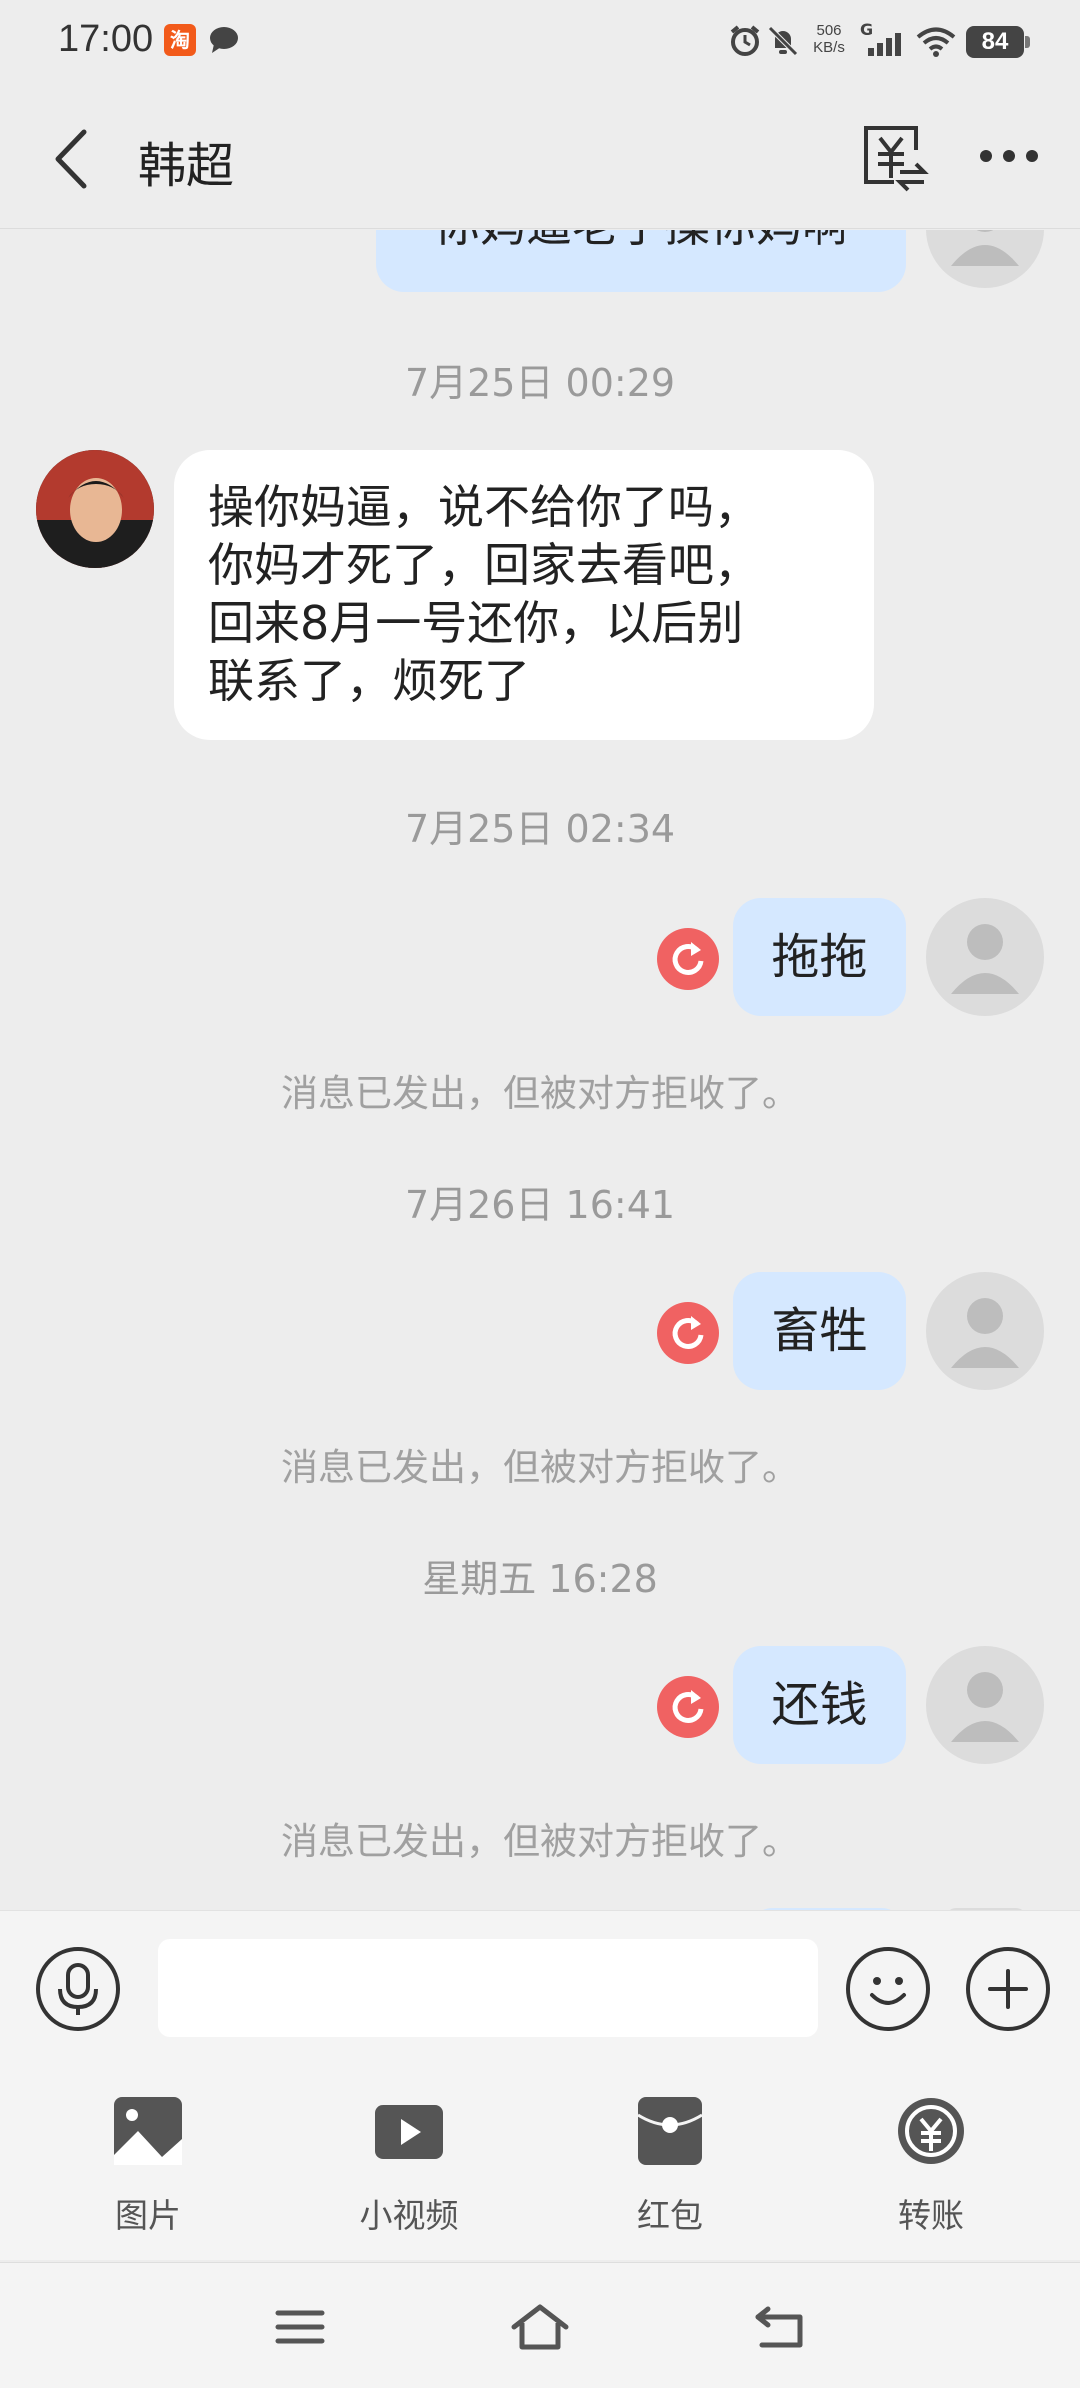  I want to click on image-icon, so click(148, 2131).